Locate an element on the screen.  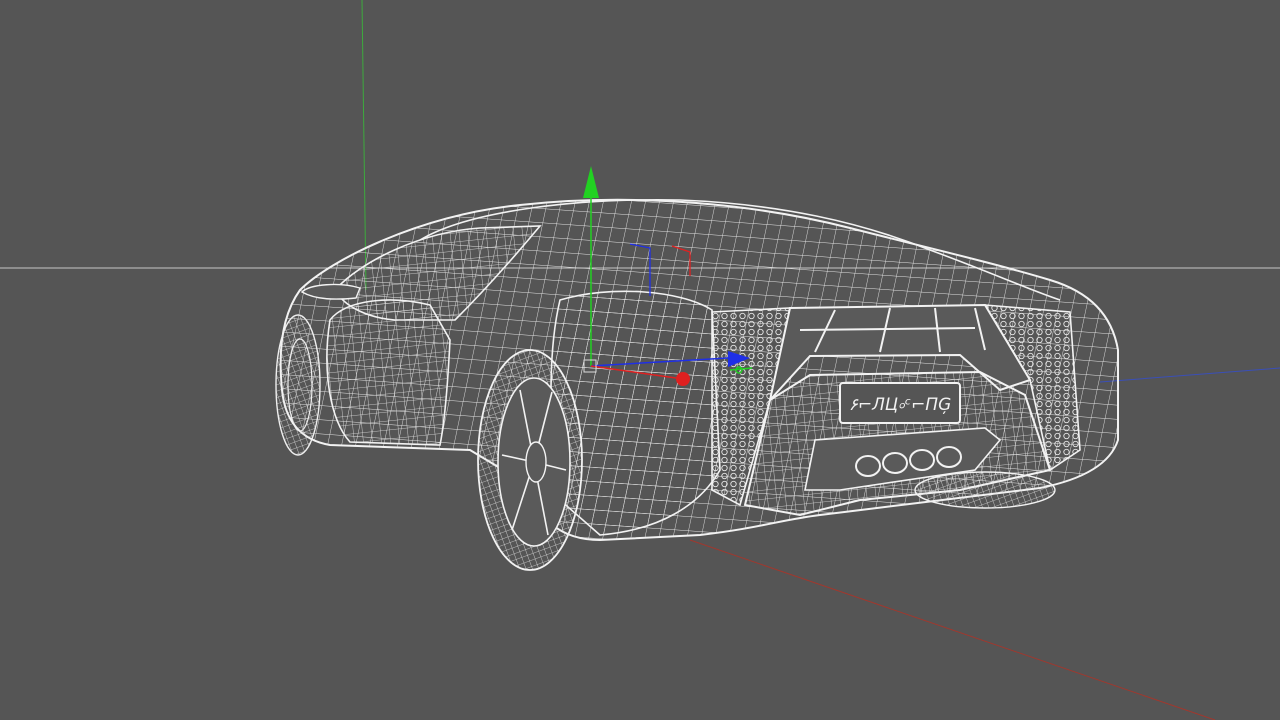
side-intake is located at coordinates (388, 372).